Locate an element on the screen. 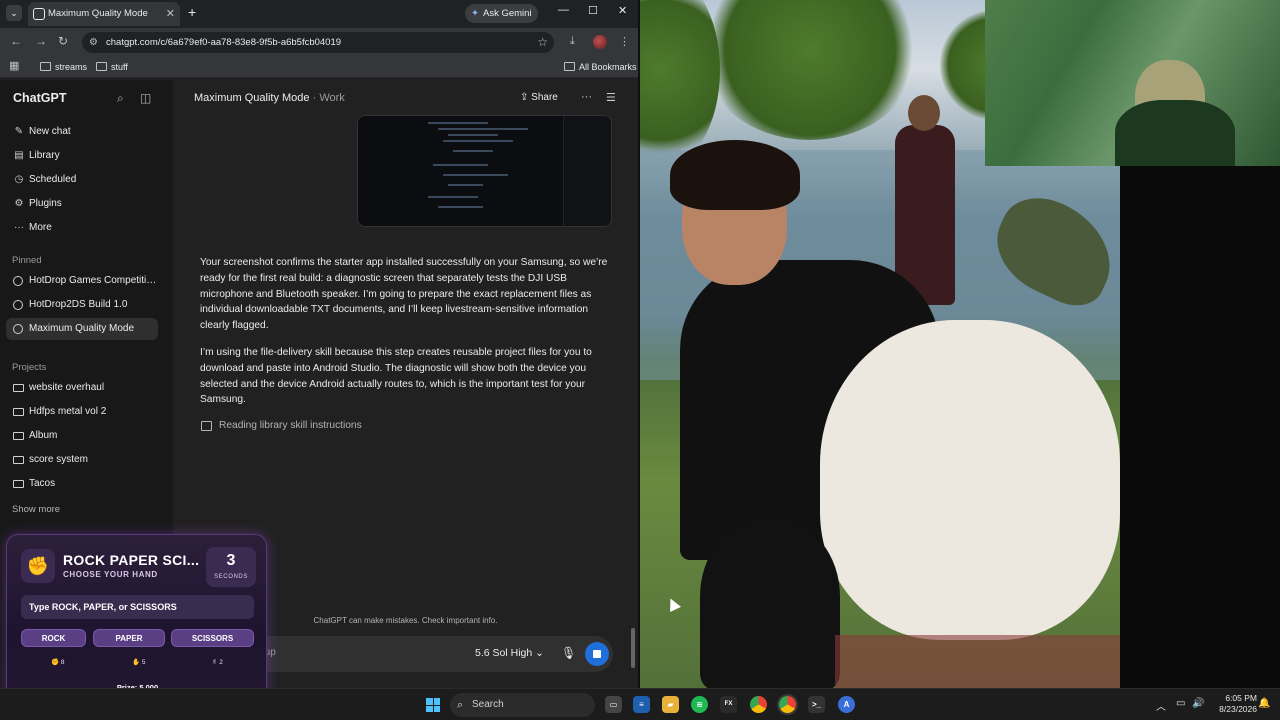 Image resolution: width=1280 pixels, height=720 pixels. compose-icon: ✎ is located at coordinates (19, 131).